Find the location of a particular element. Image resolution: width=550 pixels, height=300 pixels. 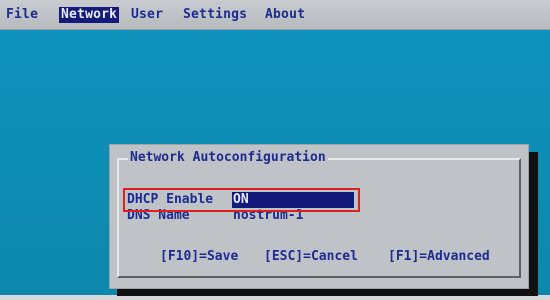

menu-bar: File Network User Settings About is located at coordinates (275, 15).